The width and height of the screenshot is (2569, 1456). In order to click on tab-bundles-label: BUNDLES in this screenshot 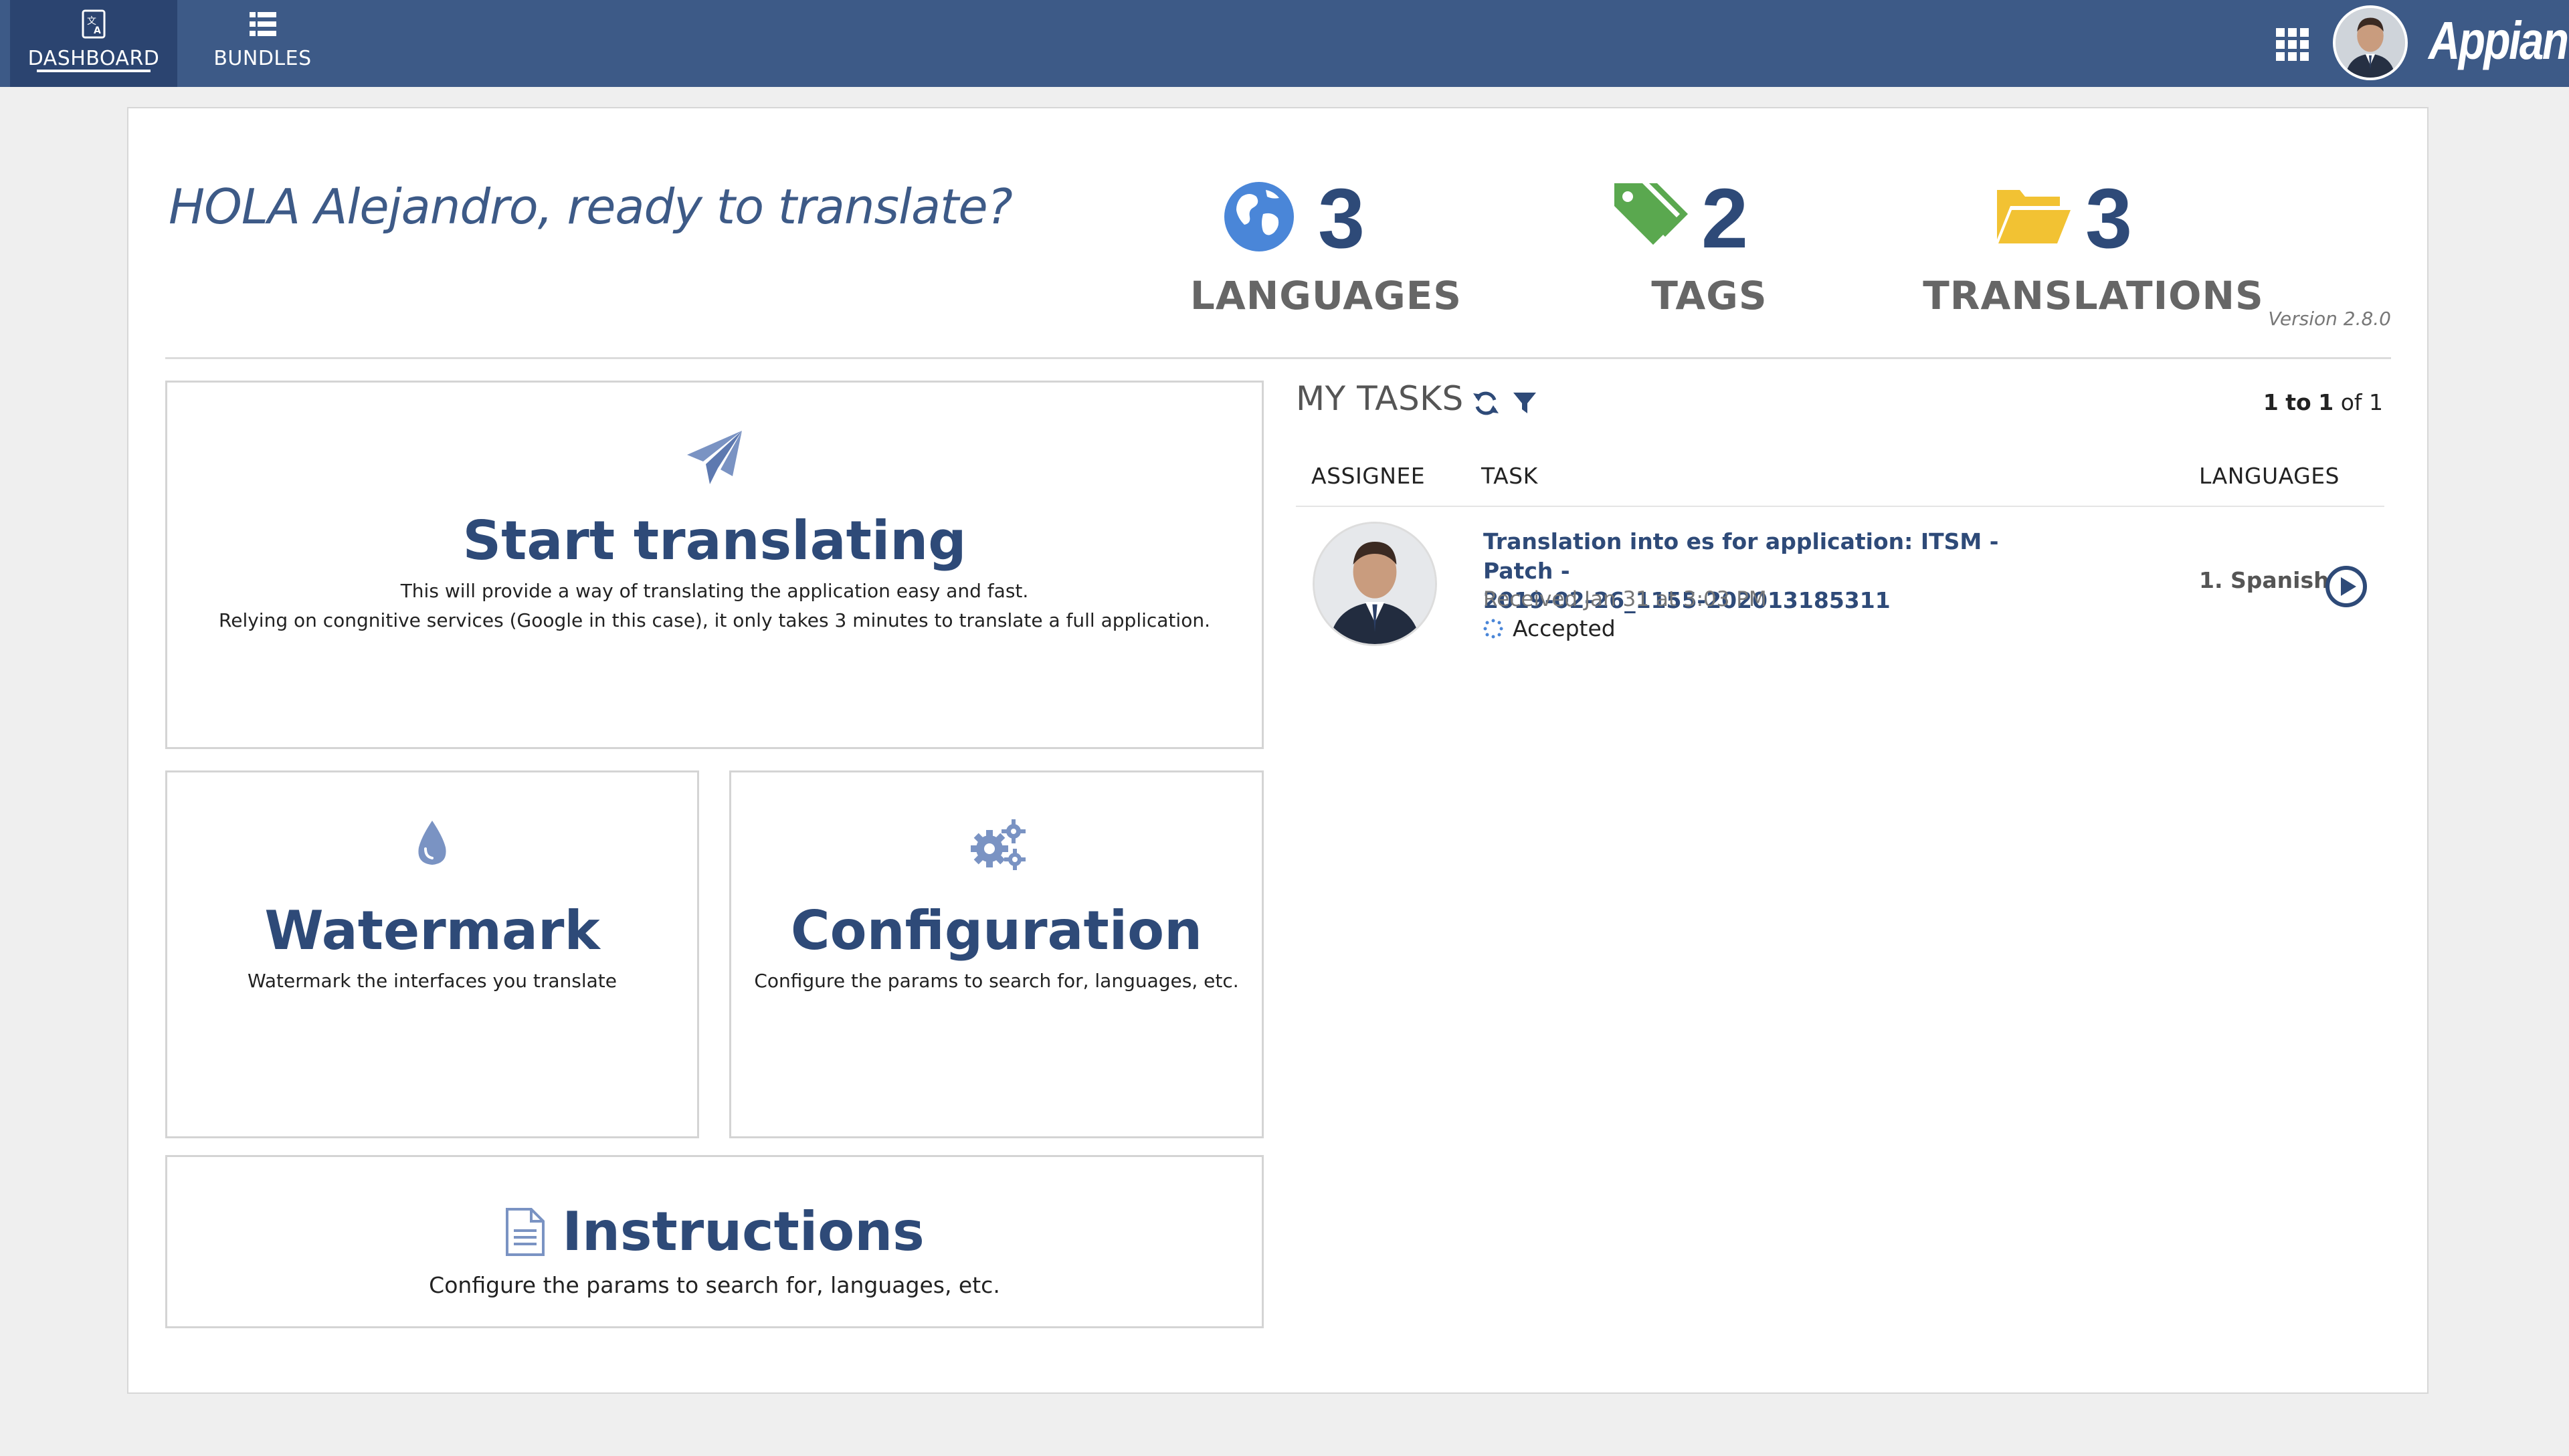, I will do `click(262, 58)`.